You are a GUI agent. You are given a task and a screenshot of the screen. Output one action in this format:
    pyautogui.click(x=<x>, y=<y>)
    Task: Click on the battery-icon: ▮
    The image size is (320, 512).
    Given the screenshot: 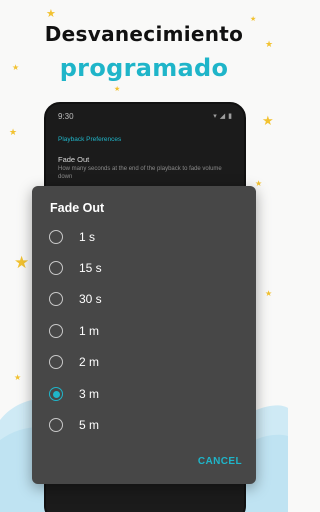 What is the action you would take?
    pyautogui.click(x=230, y=116)
    